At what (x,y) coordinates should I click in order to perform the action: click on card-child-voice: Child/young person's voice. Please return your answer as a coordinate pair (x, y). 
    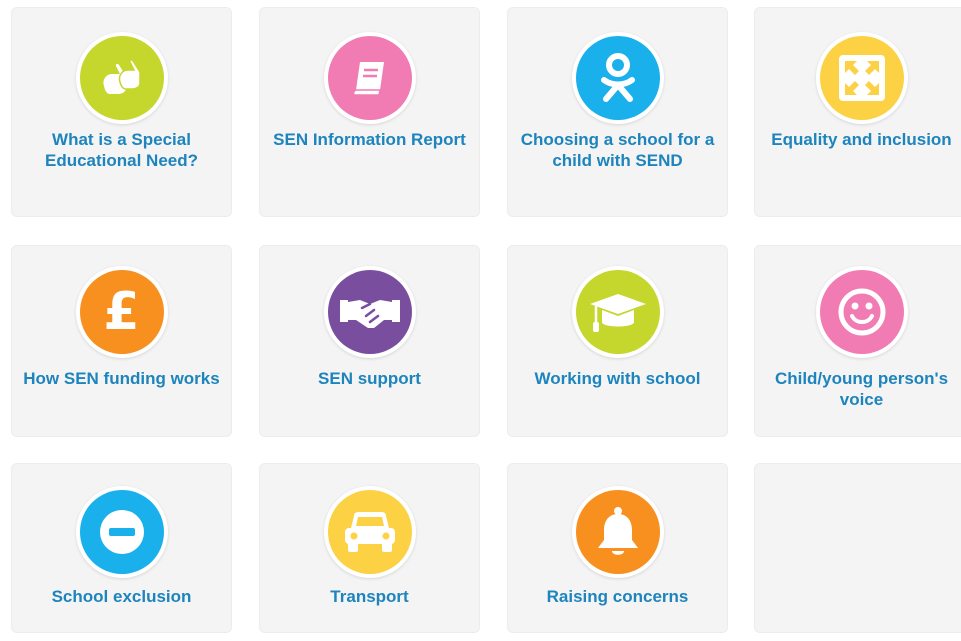
    Looking at the image, I should click on (857, 341).